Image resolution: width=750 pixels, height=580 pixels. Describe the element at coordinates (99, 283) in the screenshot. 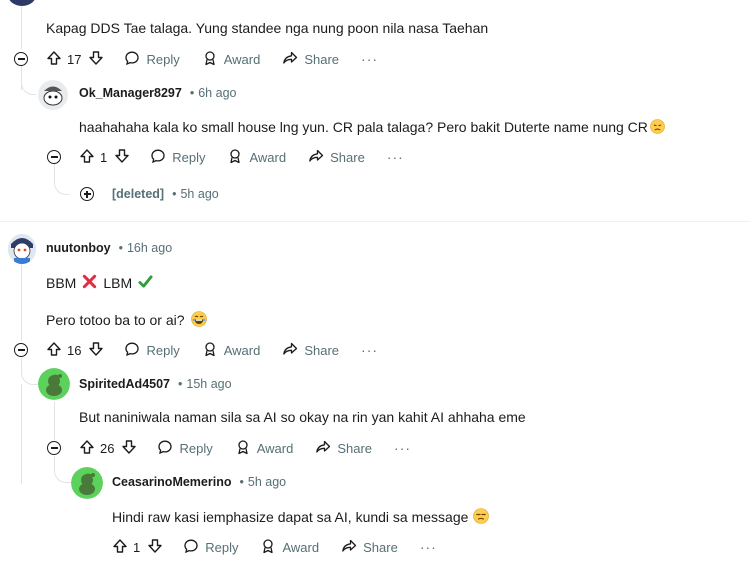

I see `comment-body: BBM LBM` at that location.